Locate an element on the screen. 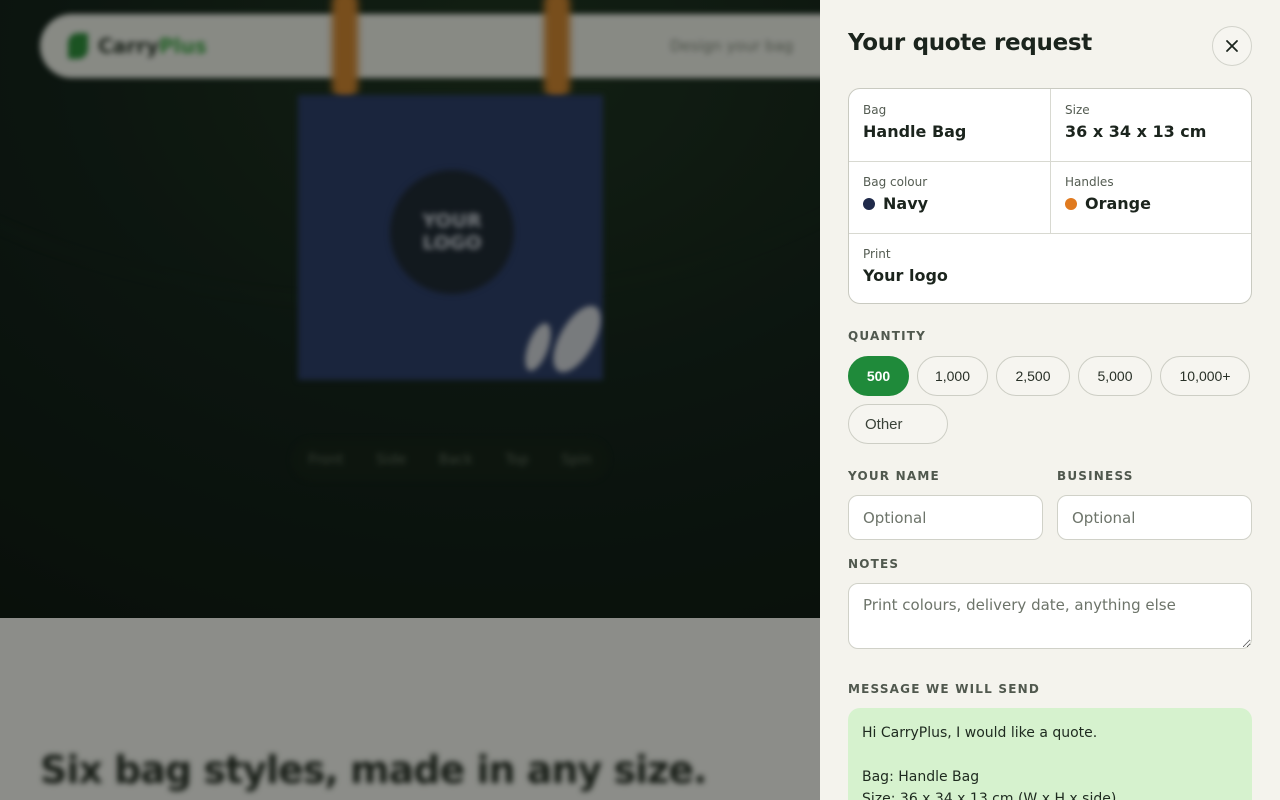 The width and height of the screenshot is (1280, 800). notes-textarea is located at coordinates (1050, 616).